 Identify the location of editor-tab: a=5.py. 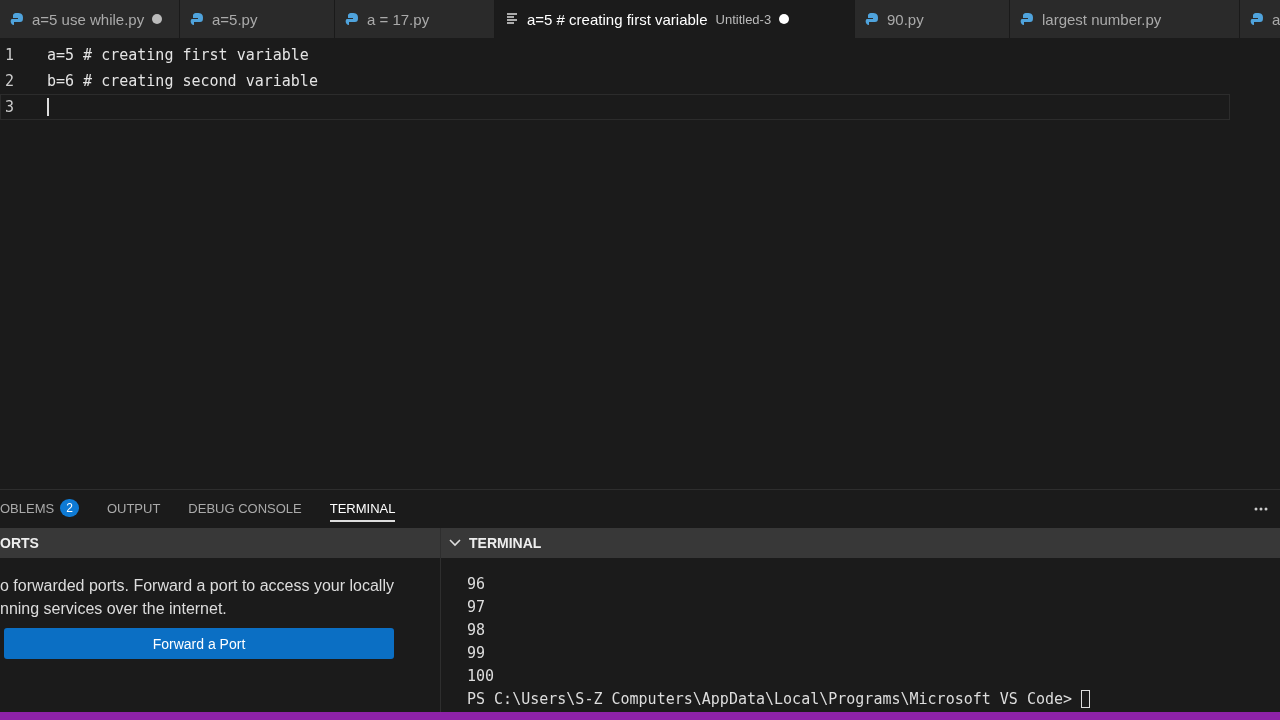
(257, 19).